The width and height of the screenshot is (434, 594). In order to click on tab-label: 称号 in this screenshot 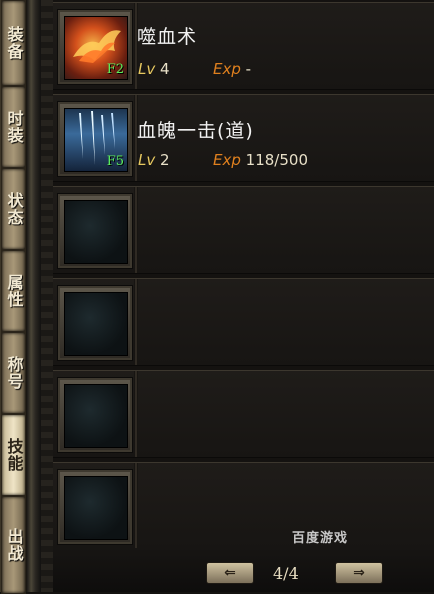, I will do `click(14, 373)`.